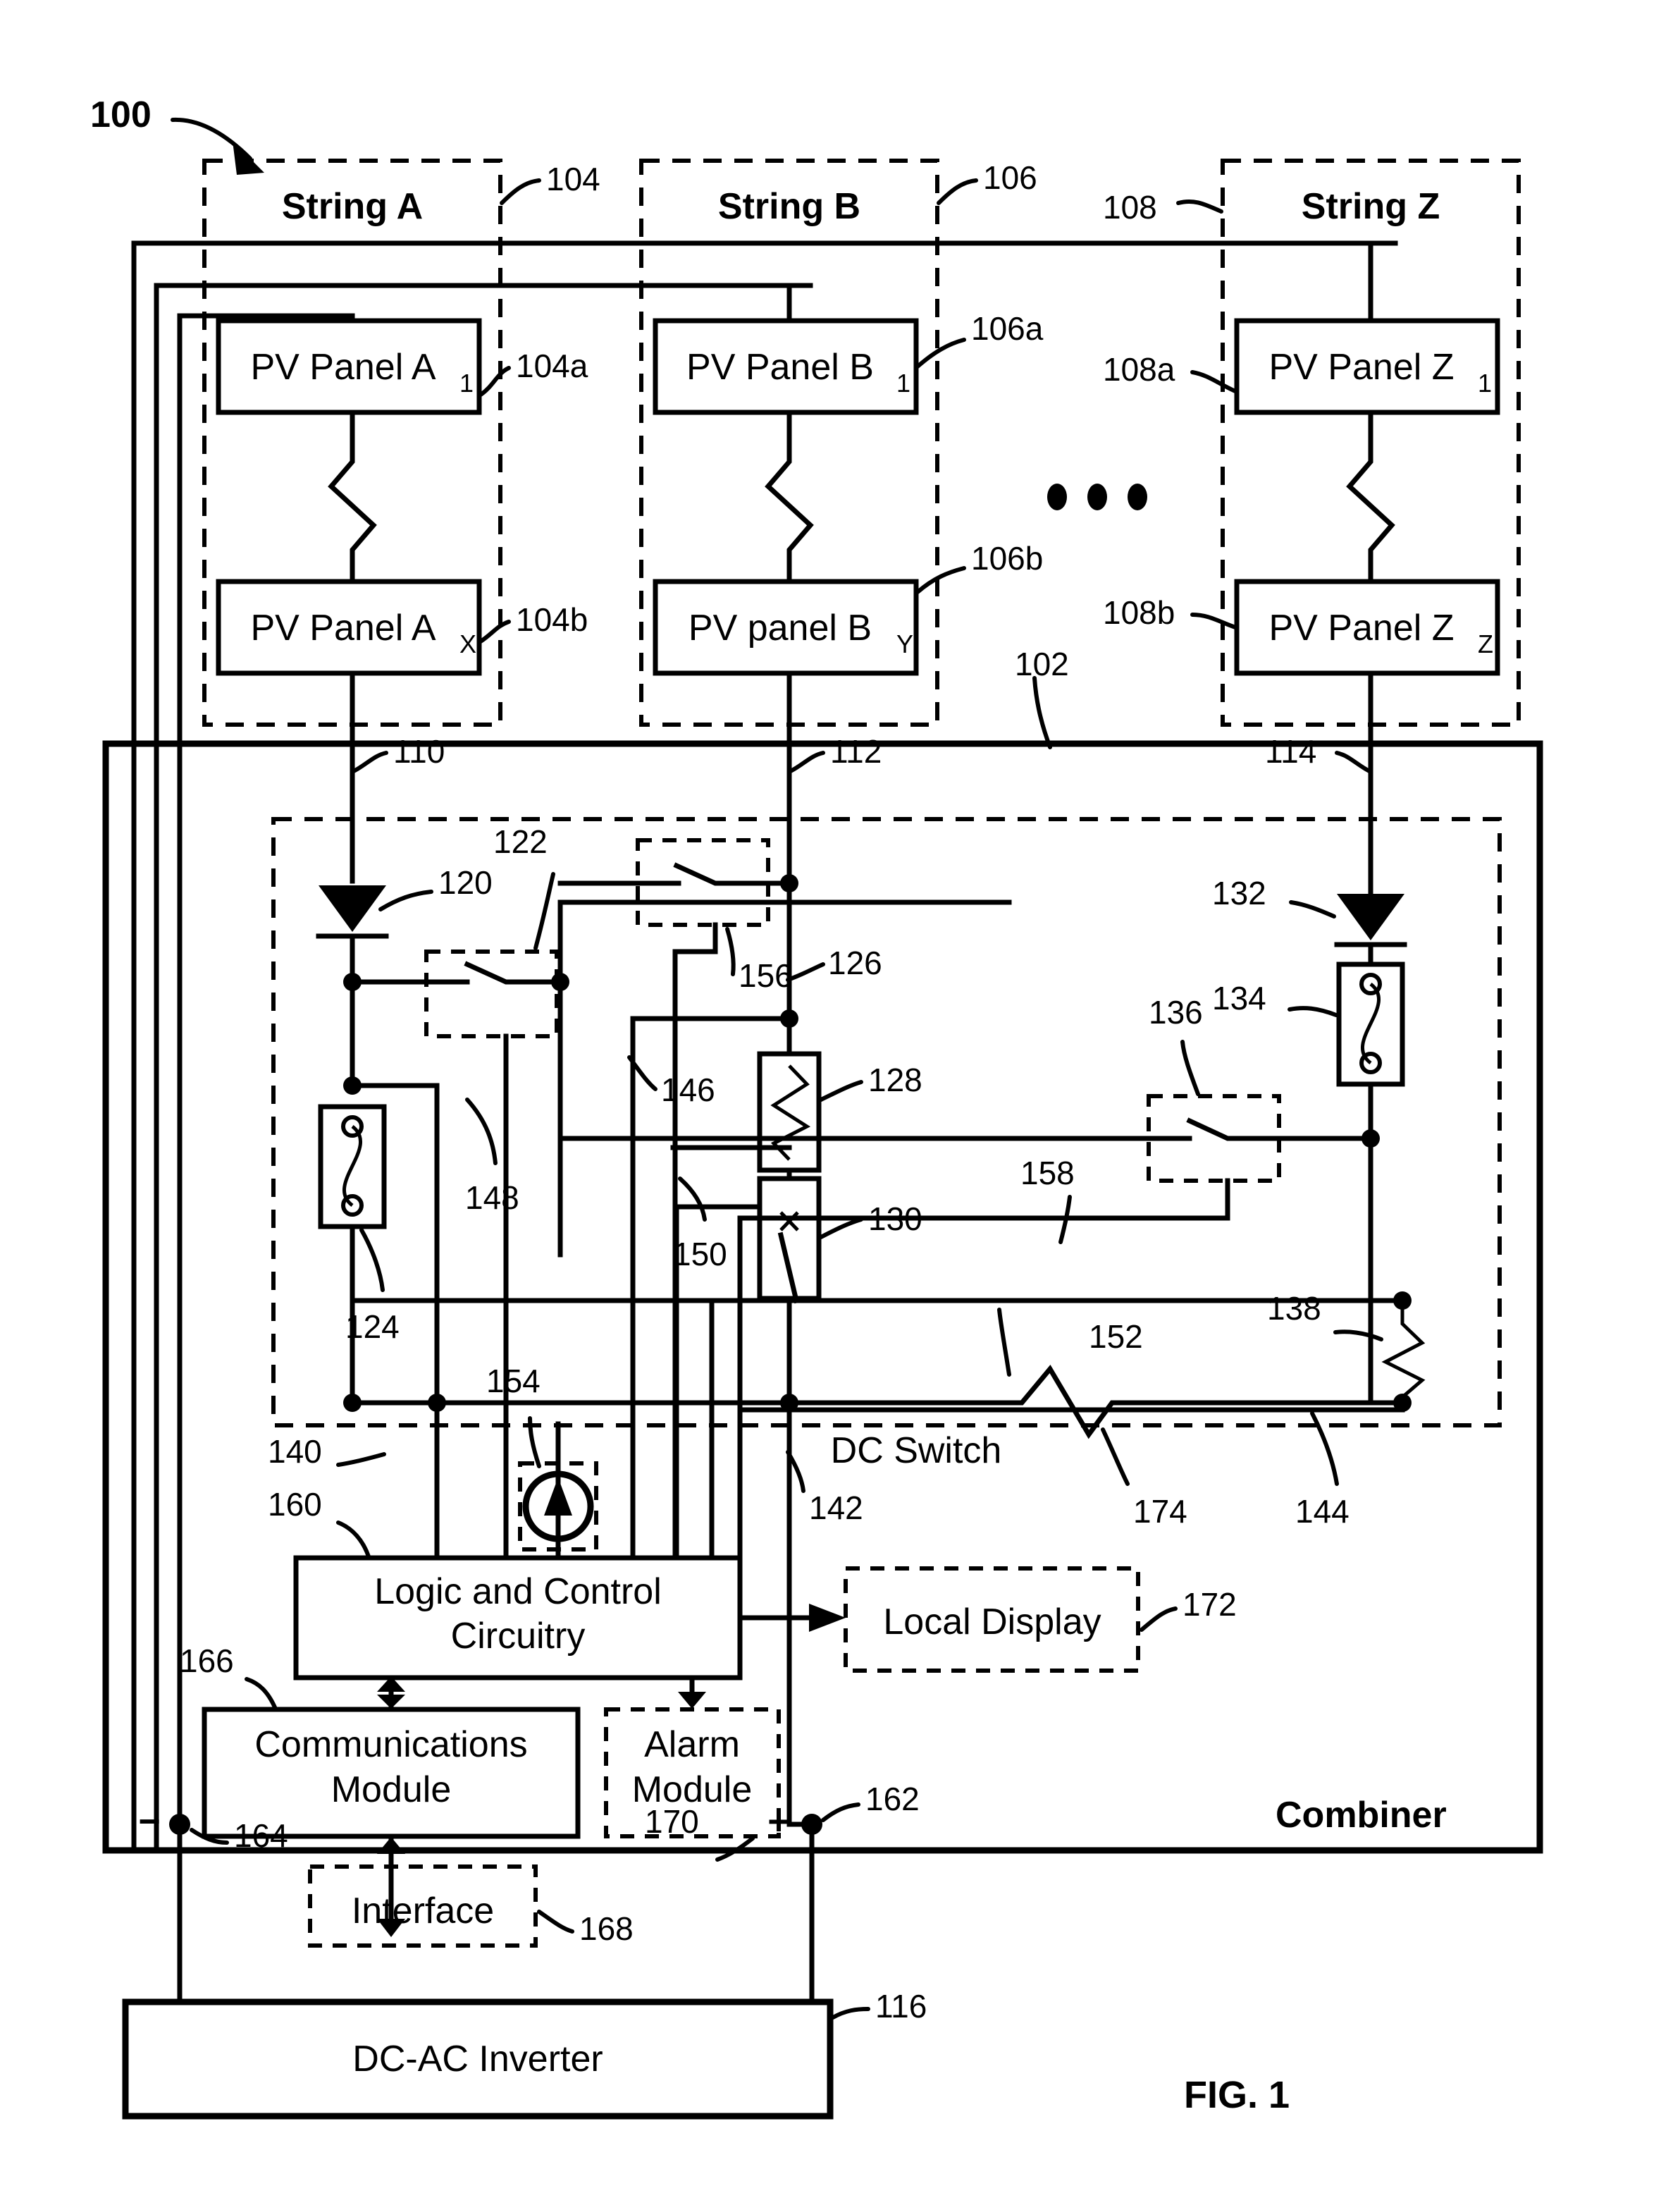 Image resolution: width=1661 pixels, height=2212 pixels. What do you see at coordinates (495, 381) in the screenshot?
I see `pv-panel-a1-ref-leader` at bounding box center [495, 381].